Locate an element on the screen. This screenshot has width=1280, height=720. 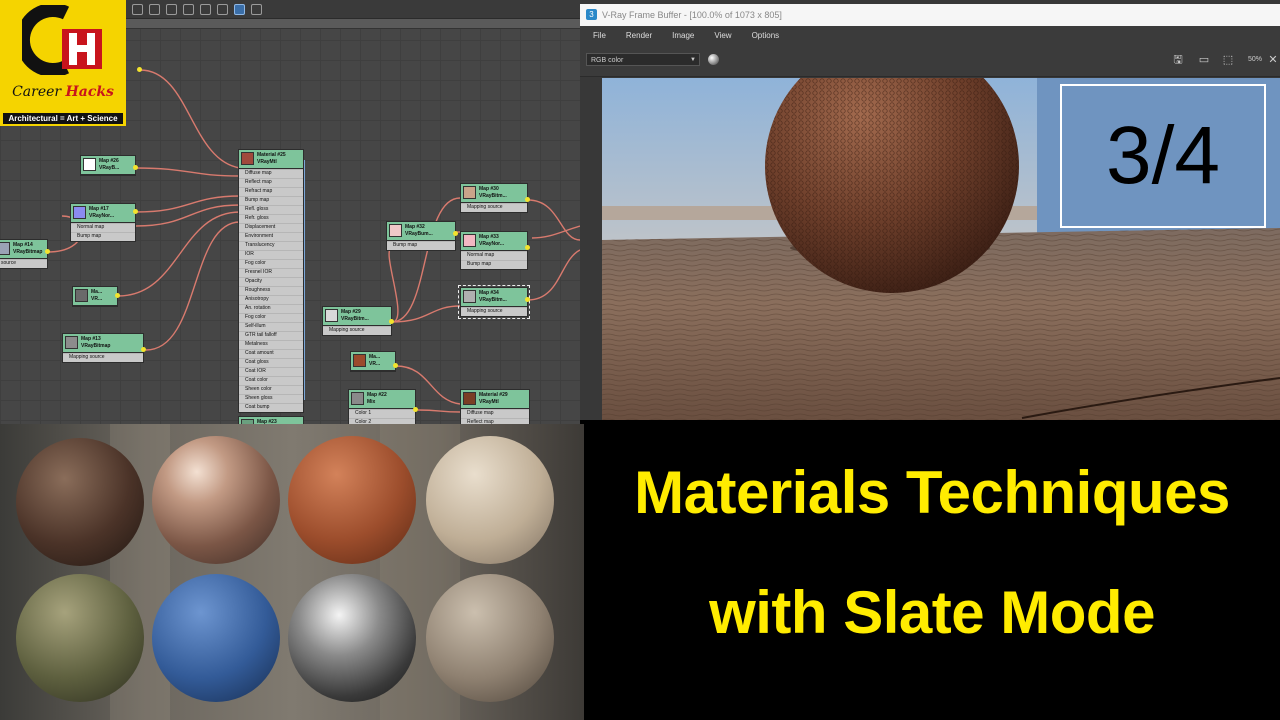
node-input-slot: Self-illum is located at coordinates (271, 326).